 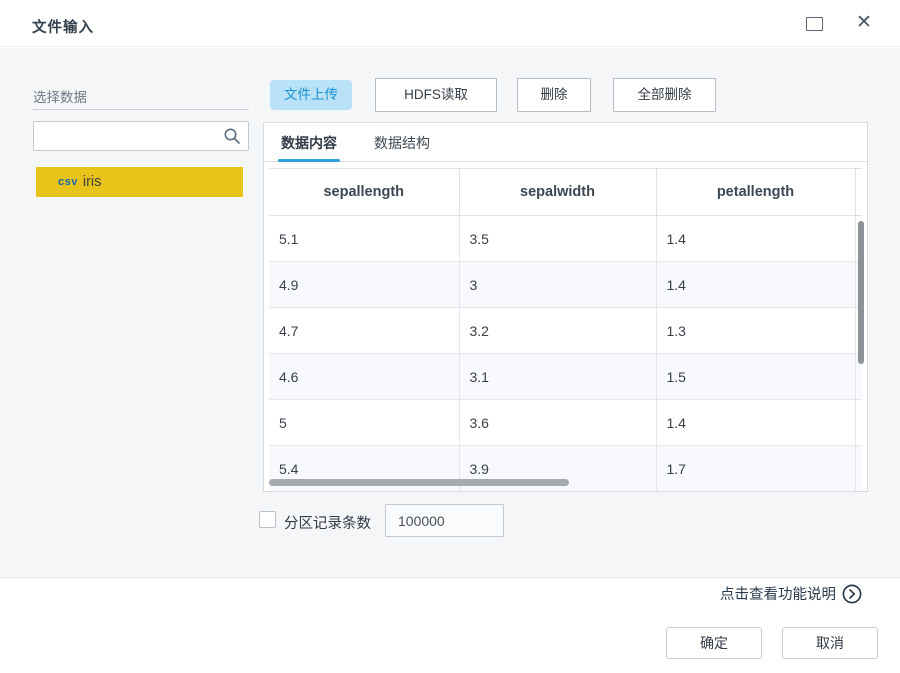 I want to click on table-row: 5.1 3.5 1.4, so click(x=565, y=238).